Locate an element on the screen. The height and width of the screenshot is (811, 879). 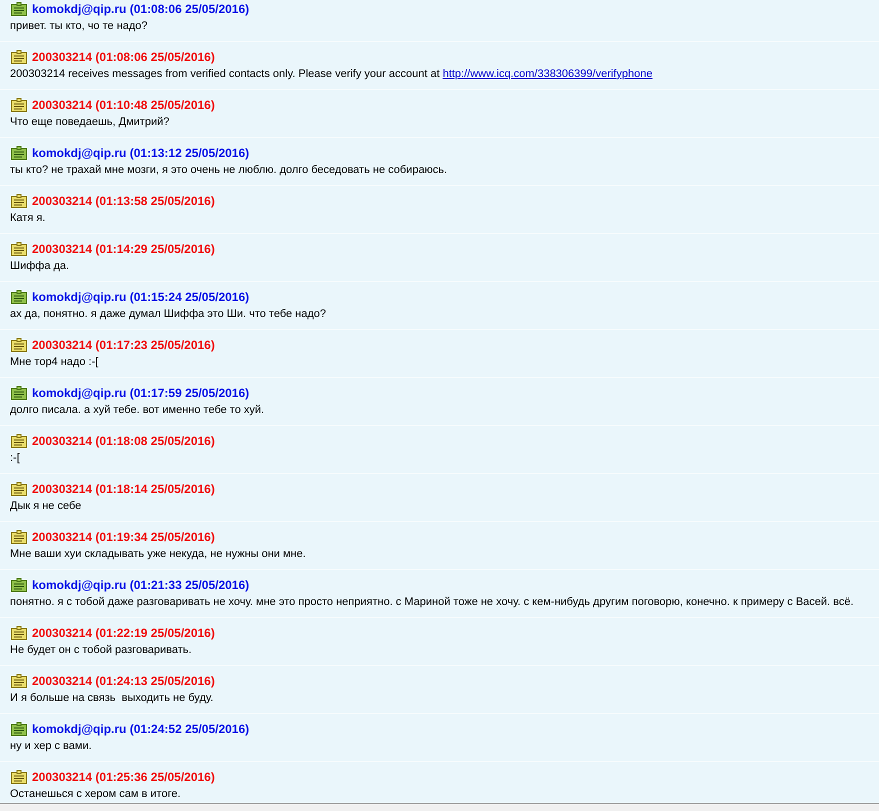
message-header: komokdj@qip.ru (01:13:12 25/05/2016) is located at coordinates (141, 153).